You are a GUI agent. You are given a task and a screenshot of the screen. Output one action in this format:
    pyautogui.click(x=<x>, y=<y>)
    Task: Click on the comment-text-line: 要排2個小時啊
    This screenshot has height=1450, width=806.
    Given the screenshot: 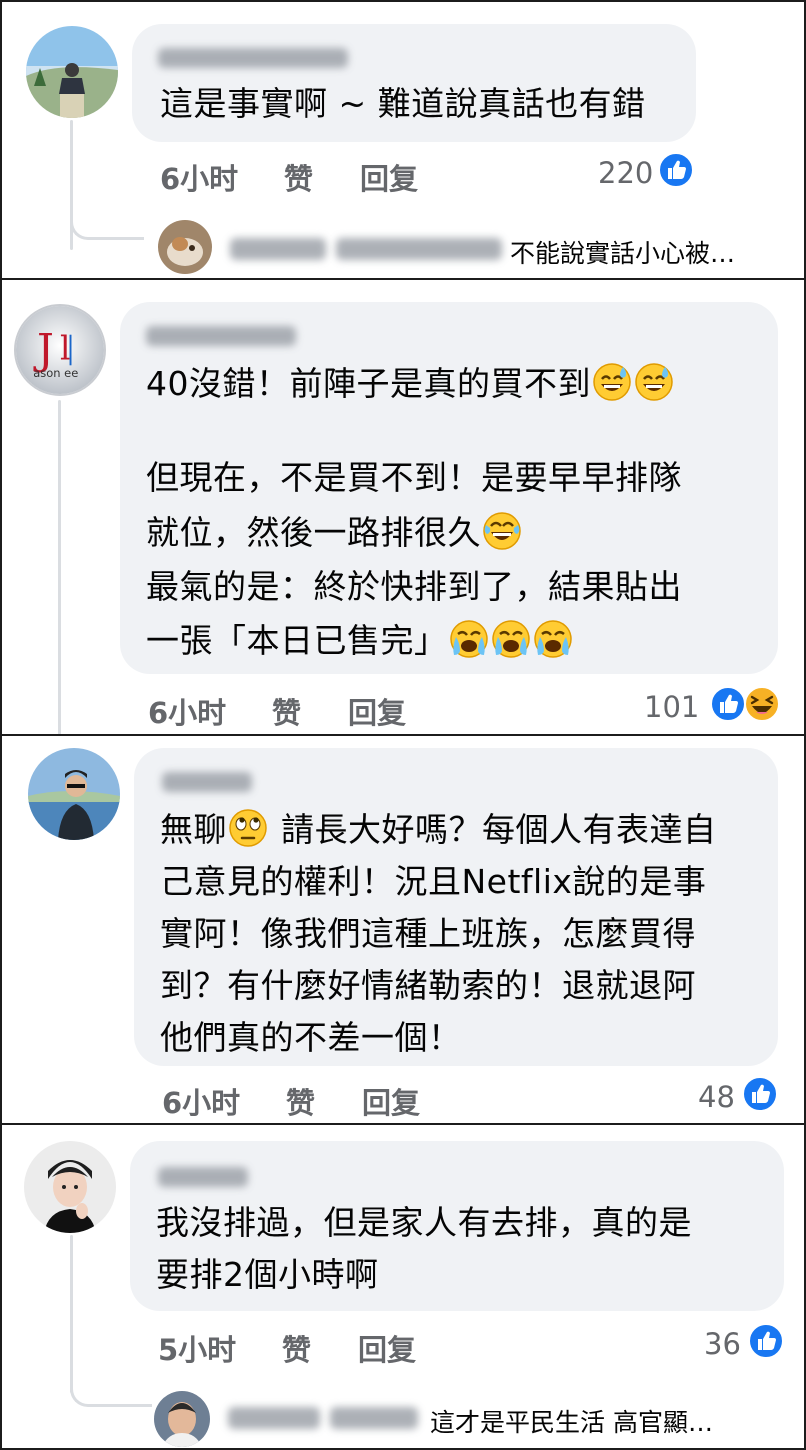 What is the action you would take?
    pyautogui.click(x=267, y=1274)
    